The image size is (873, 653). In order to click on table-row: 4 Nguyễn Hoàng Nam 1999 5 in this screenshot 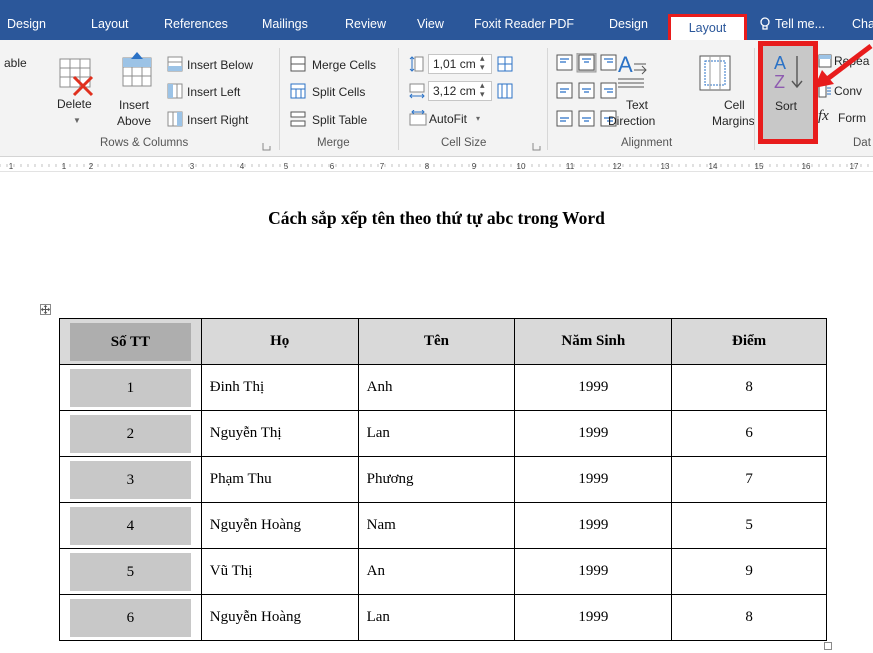, I will do `click(443, 525)`.